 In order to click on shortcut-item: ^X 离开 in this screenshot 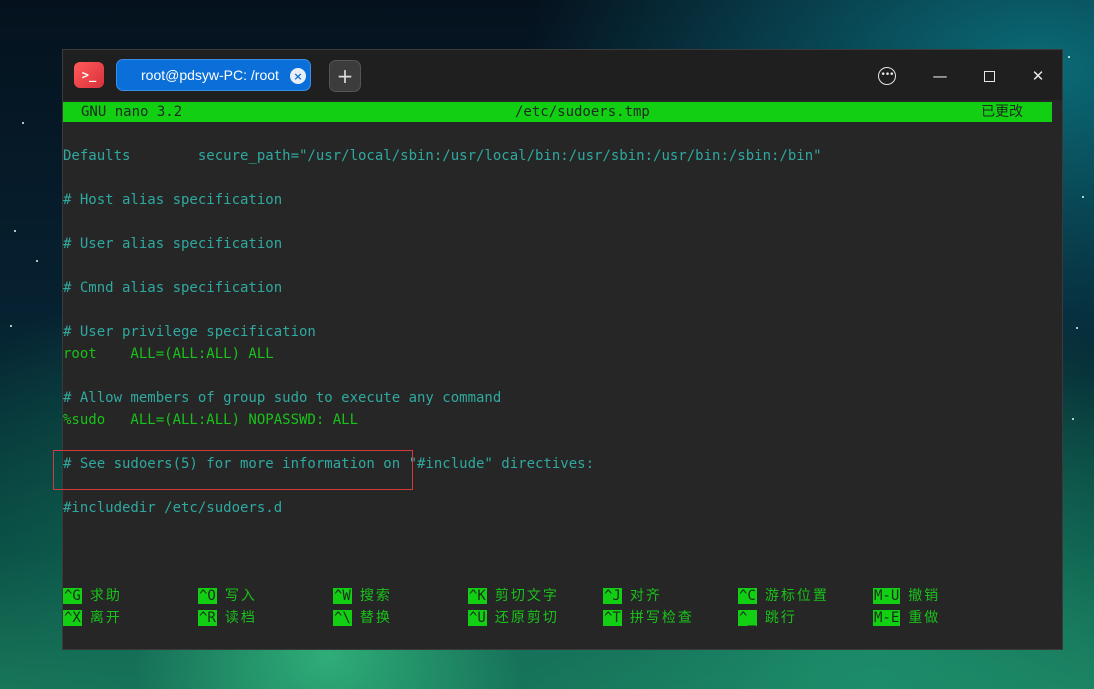, I will do `click(92, 618)`.